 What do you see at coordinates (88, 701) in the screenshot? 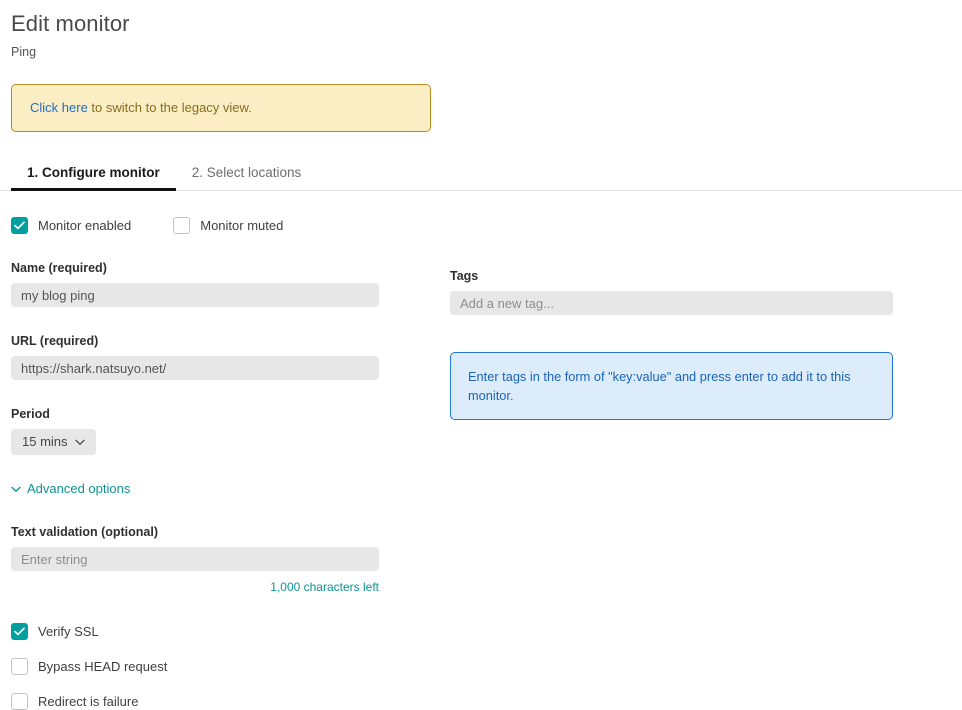
I see `redirect-is-failure-label: Redirect is failure` at bounding box center [88, 701].